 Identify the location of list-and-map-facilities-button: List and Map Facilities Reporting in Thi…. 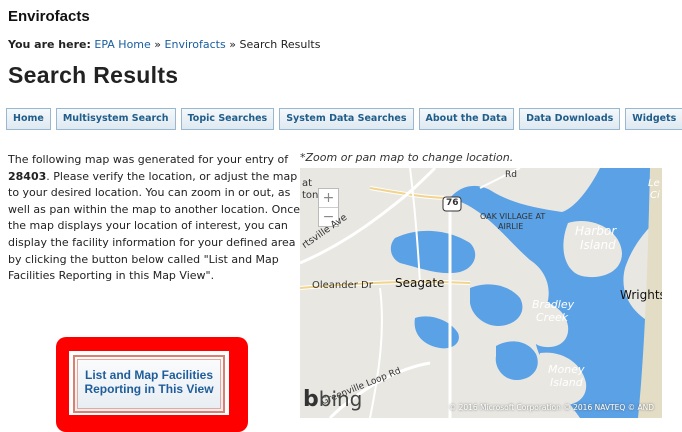
(149, 384).